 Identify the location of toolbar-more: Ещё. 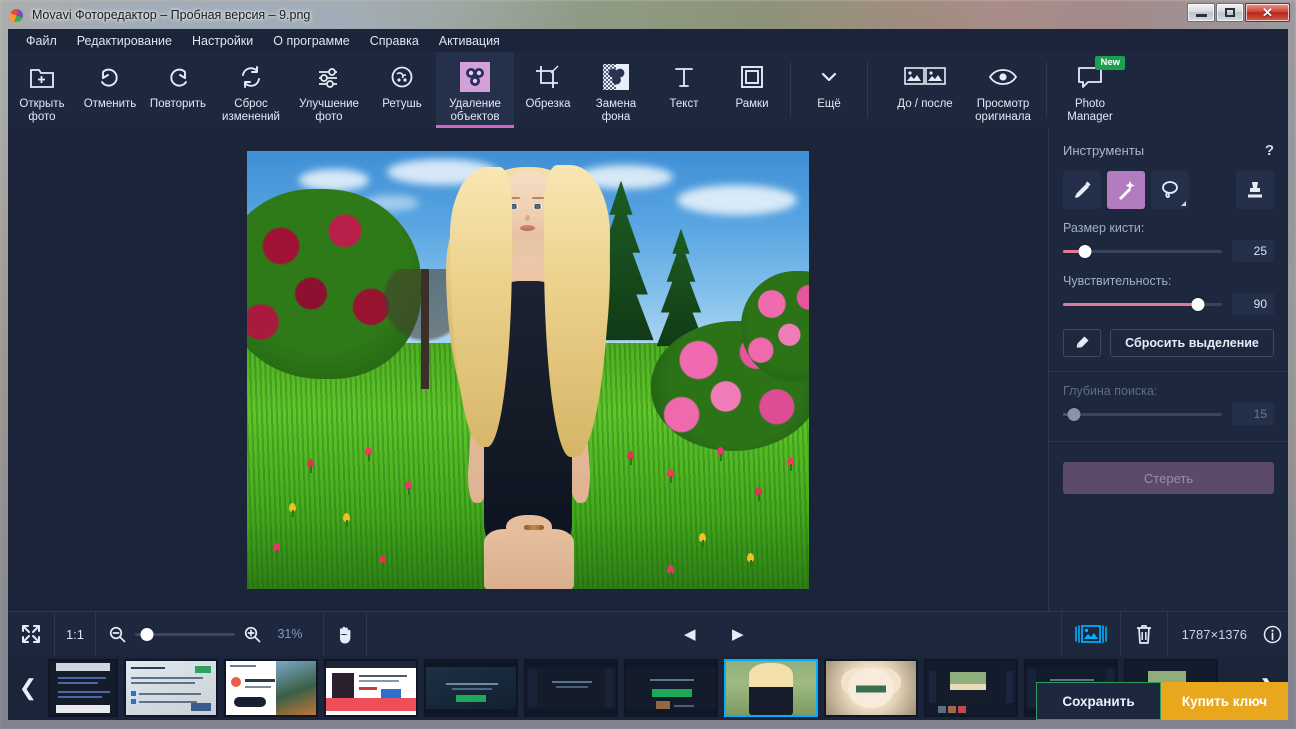
(829, 90).